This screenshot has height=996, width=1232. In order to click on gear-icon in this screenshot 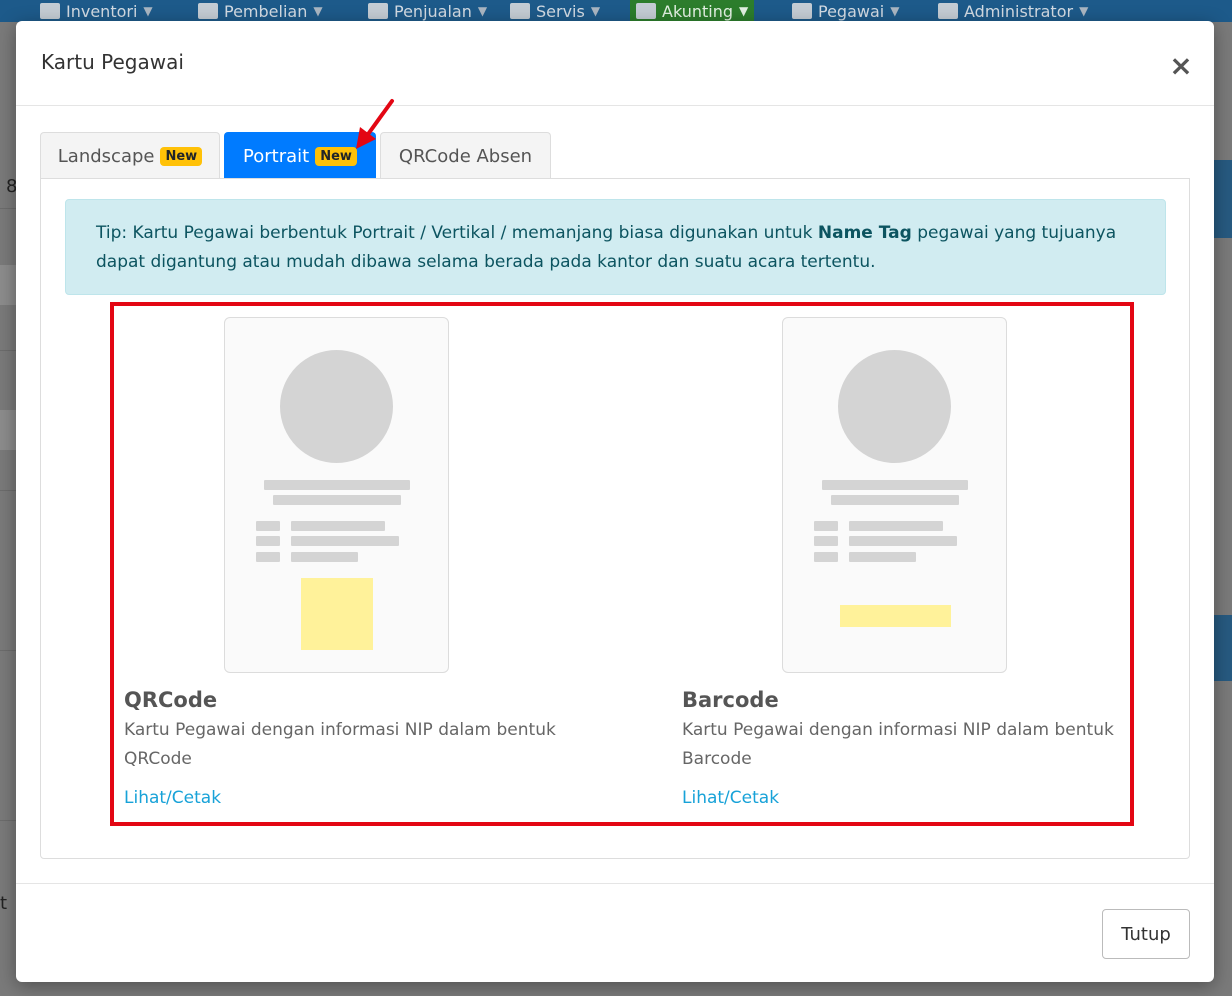, I will do `click(948, 11)`.